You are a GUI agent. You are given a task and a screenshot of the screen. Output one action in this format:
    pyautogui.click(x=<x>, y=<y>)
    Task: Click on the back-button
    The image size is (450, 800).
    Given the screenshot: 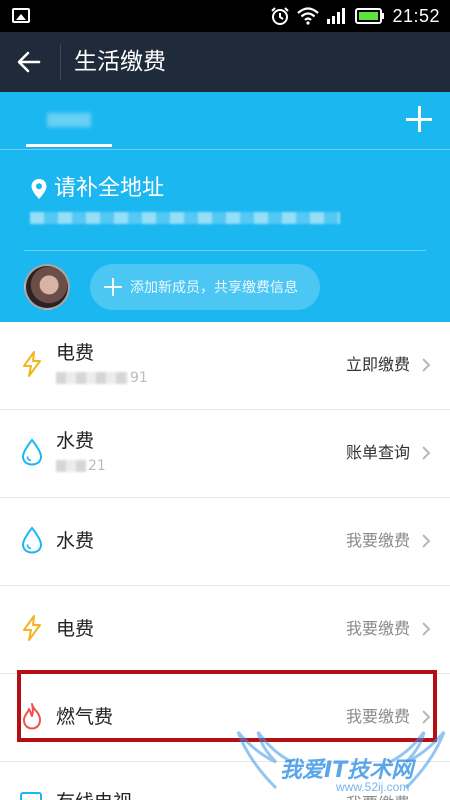 What is the action you would take?
    pyautogui.click(x=29, y=62)
    